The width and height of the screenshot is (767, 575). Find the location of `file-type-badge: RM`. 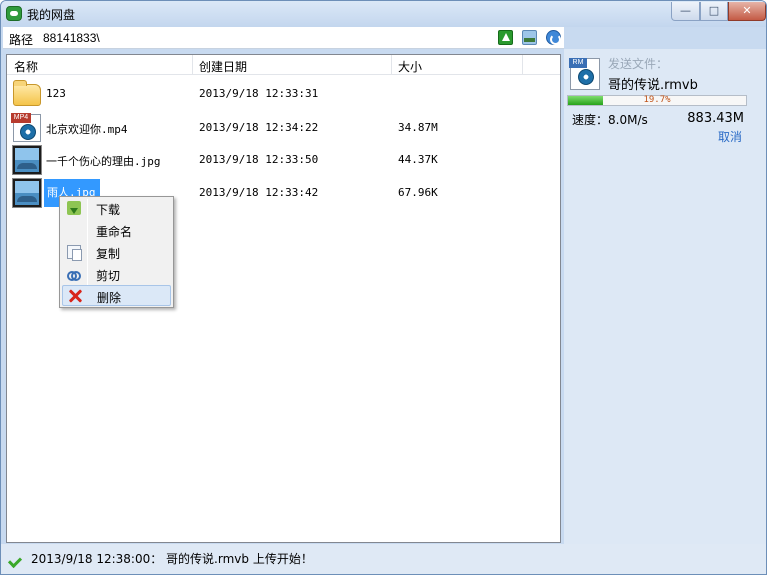

file-type-badge: RM is located at coordinates (578, 63).